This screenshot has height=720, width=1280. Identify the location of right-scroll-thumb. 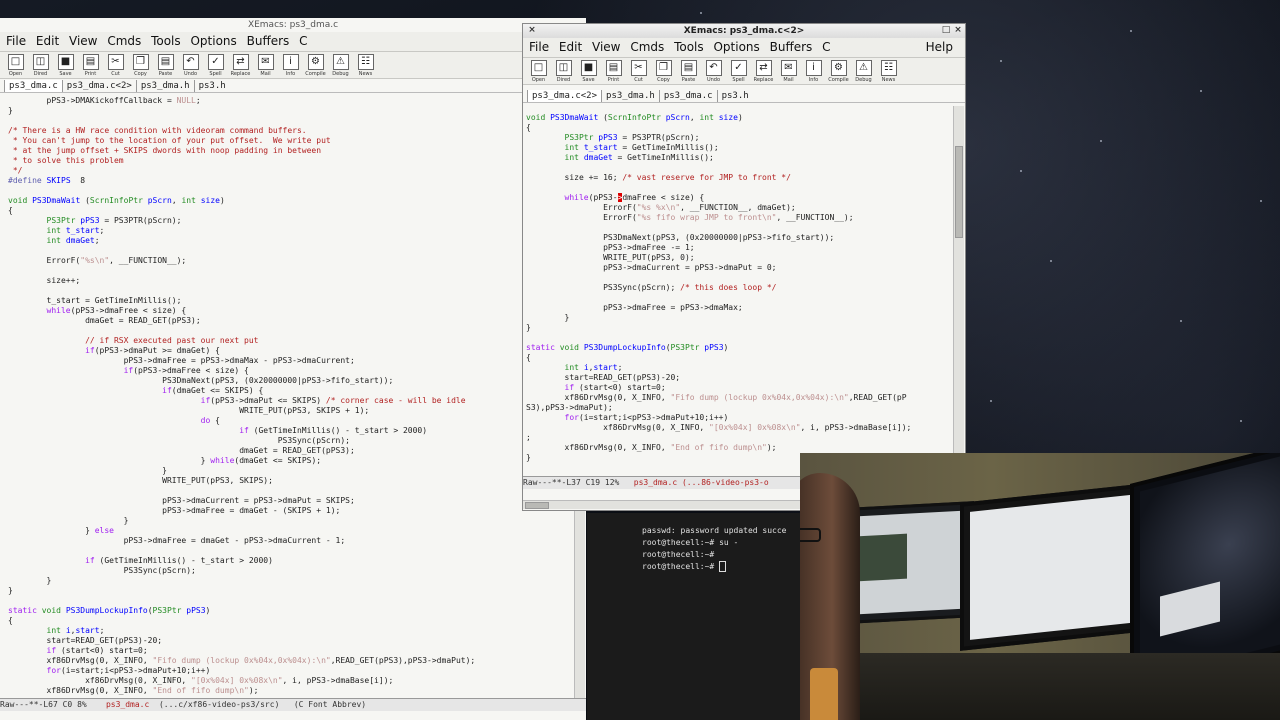
(959, 192).